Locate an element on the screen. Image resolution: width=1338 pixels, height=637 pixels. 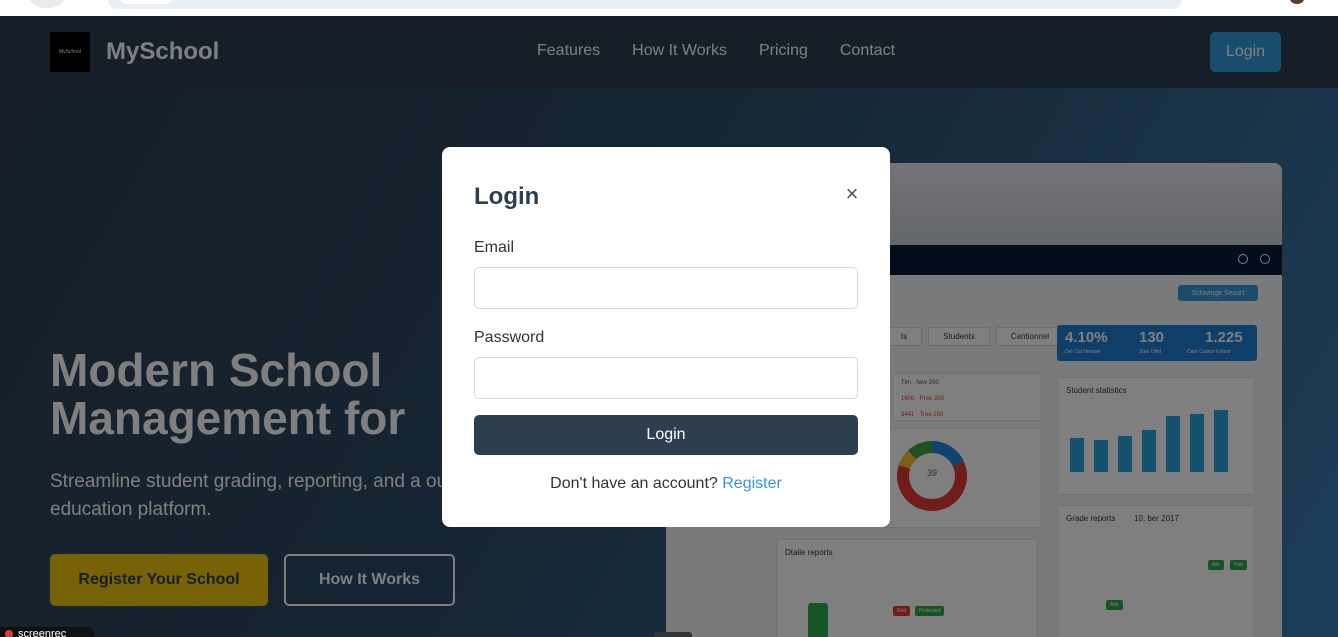
screenrec-badge: screenrec is located at coordinates (47, 632).